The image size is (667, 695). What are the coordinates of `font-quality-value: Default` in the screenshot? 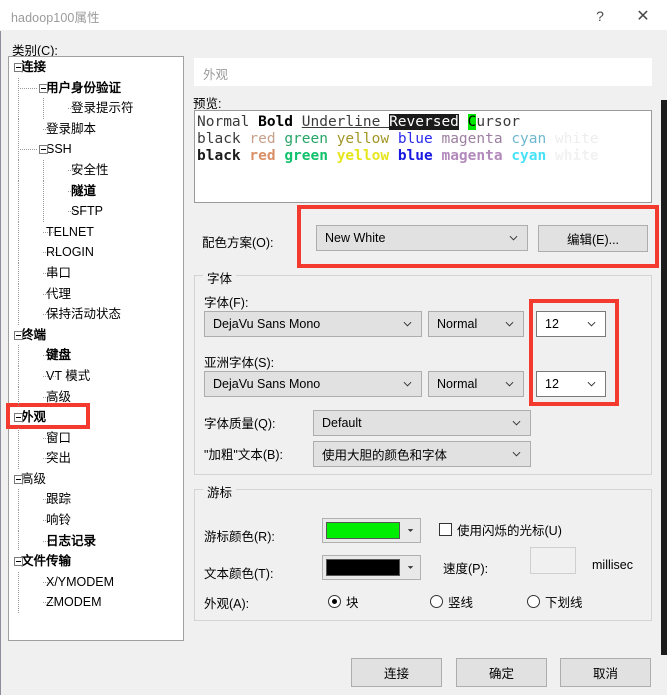 It's located at (342, 423).